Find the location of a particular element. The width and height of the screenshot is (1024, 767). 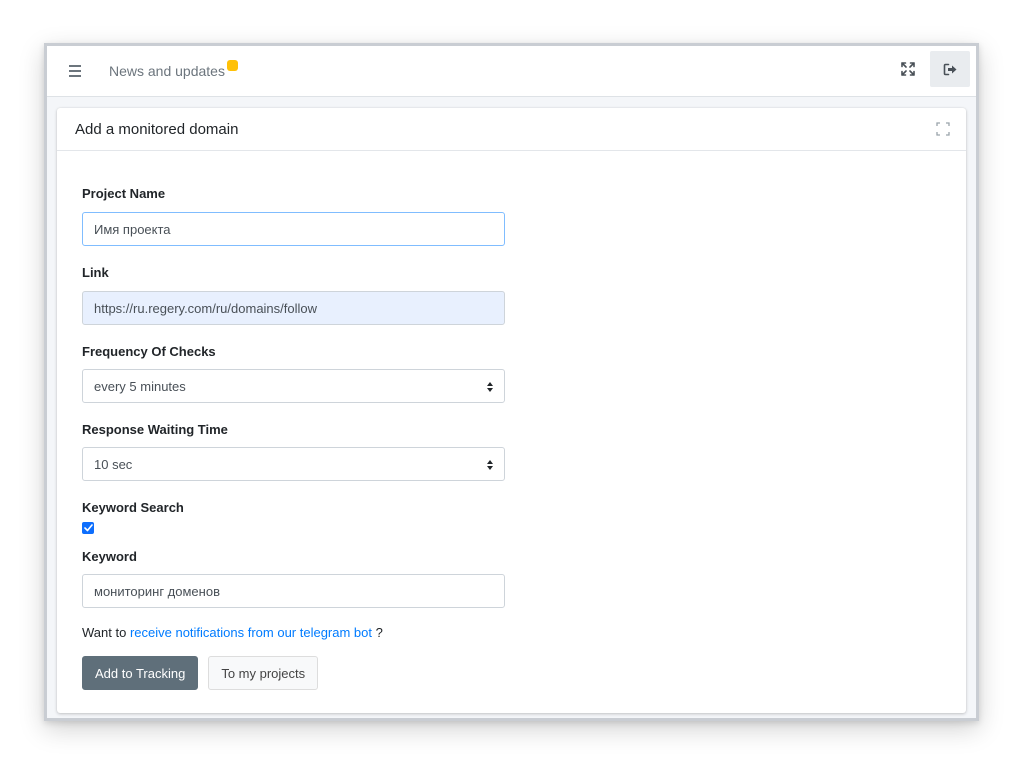

frequency-select: every 5 minutes is located at coordinates (293, 386).